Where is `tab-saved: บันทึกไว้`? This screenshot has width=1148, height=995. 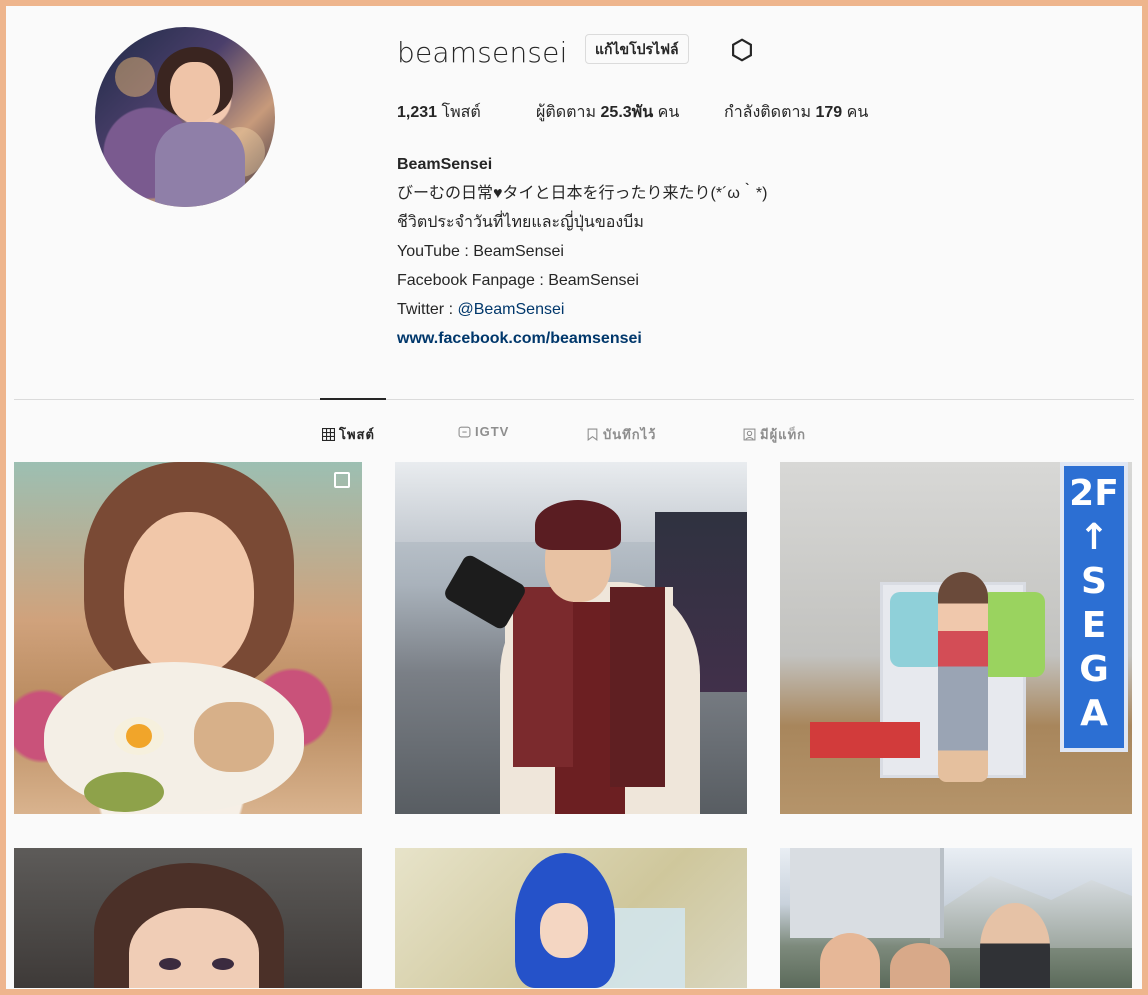
tab-saved: บันทึกไว้ is located at coordinates (621, 434).